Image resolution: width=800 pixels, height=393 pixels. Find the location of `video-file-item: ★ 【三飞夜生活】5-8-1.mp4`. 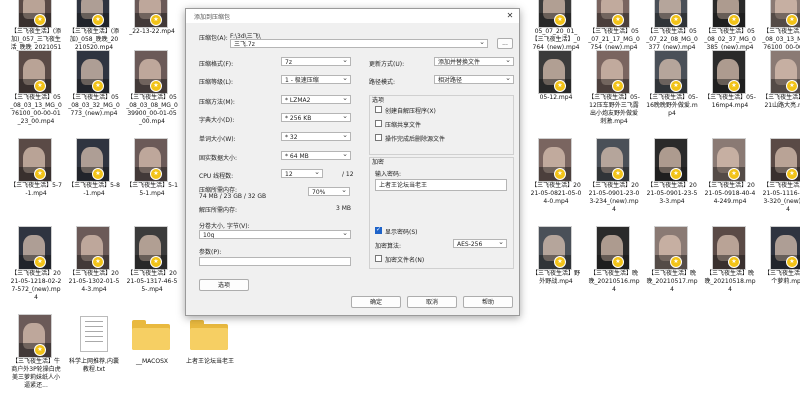

video-file-item: ★ 【三飞夜生活】5-8-1.mp4 is located at coordinates (94, 170).